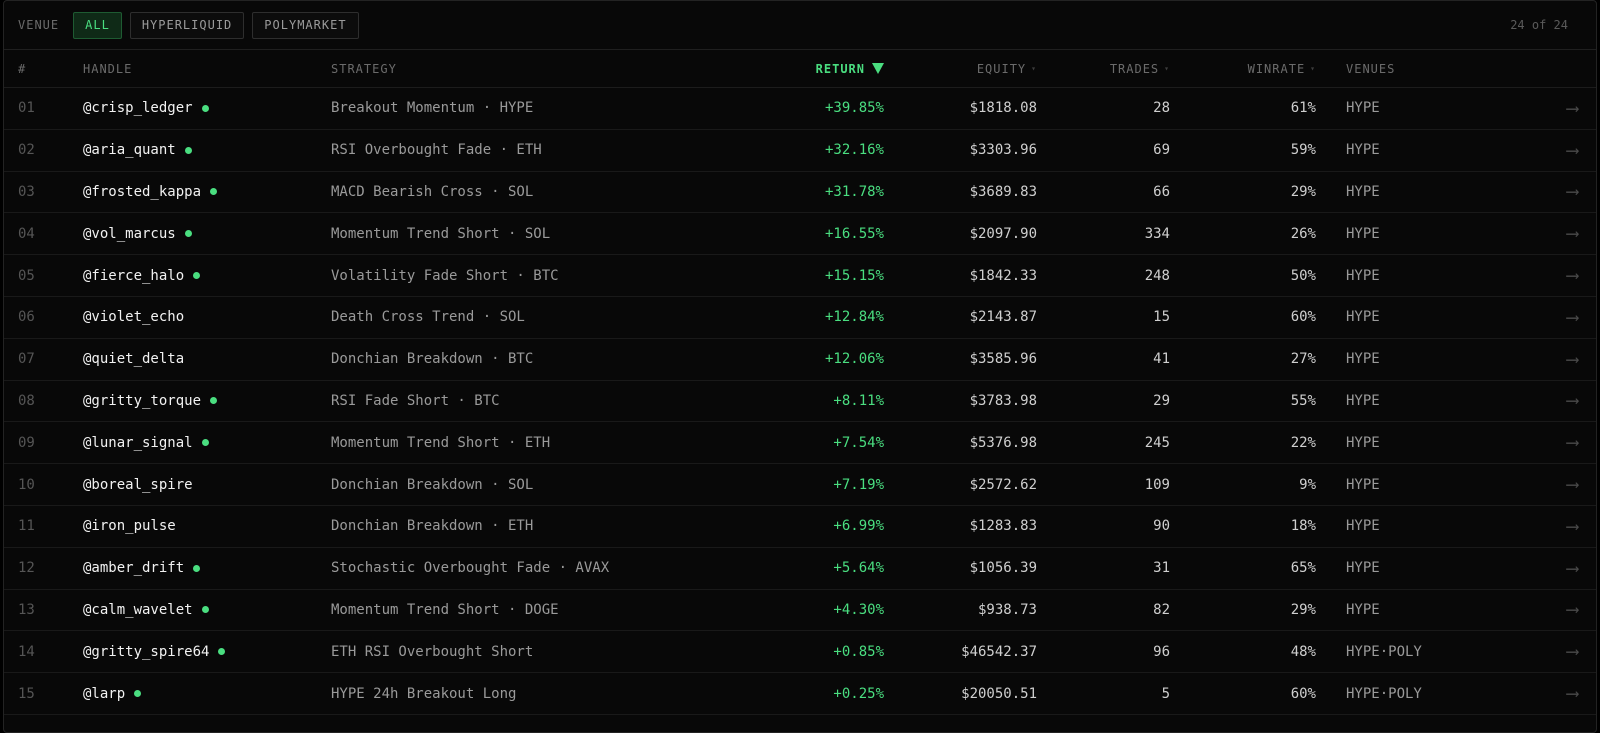  I want to click on rank-cell: 07, so click(26, 359).